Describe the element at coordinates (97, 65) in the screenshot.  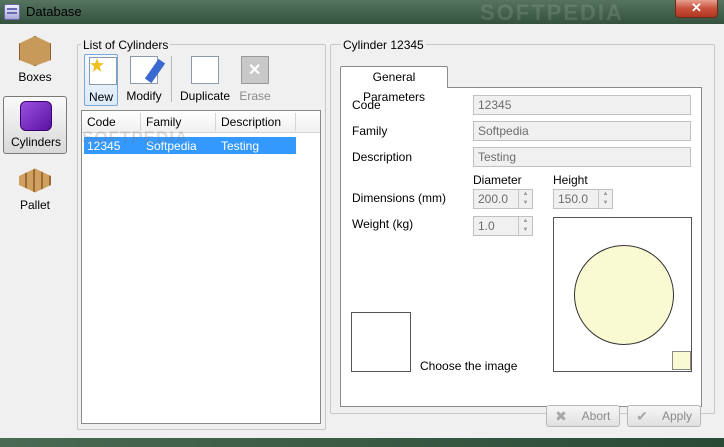
I see `star-icon` at that location.